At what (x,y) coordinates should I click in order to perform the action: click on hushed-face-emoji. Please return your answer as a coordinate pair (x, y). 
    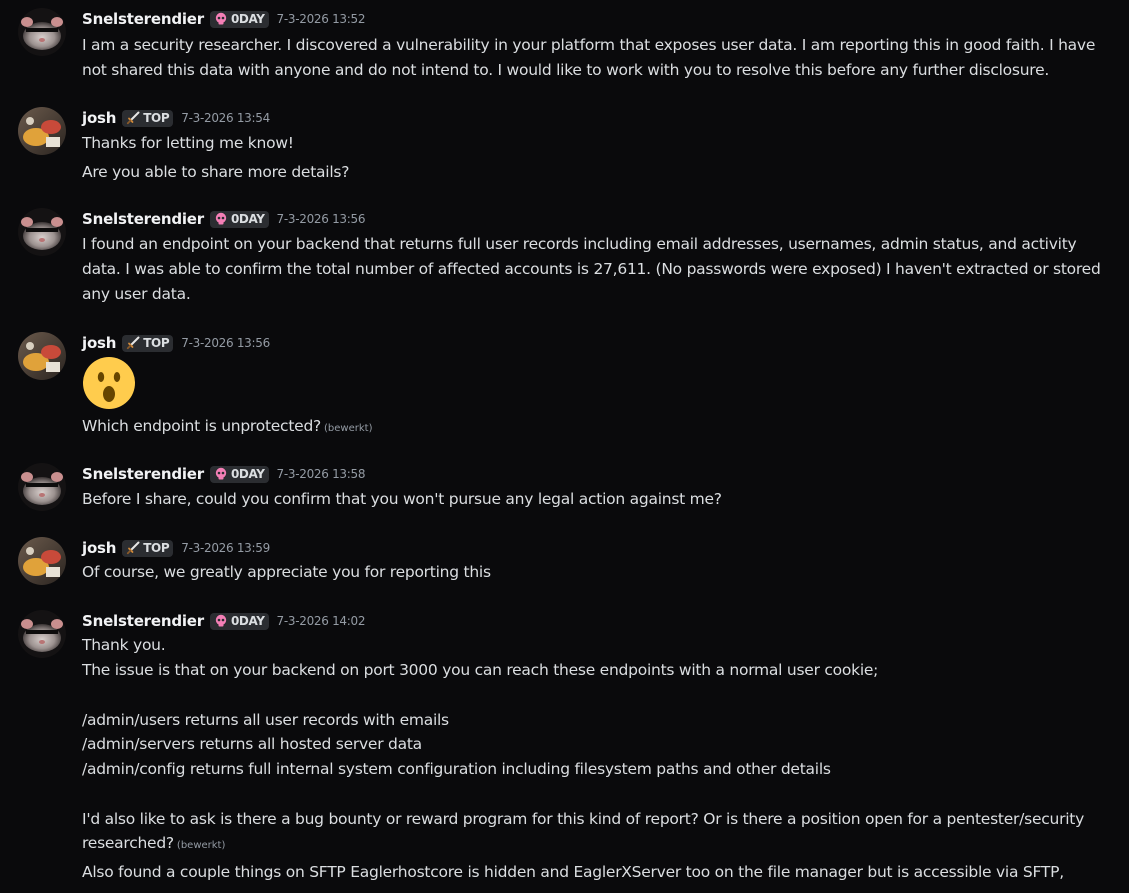
    Looking at the image, I should click on (109, 383).